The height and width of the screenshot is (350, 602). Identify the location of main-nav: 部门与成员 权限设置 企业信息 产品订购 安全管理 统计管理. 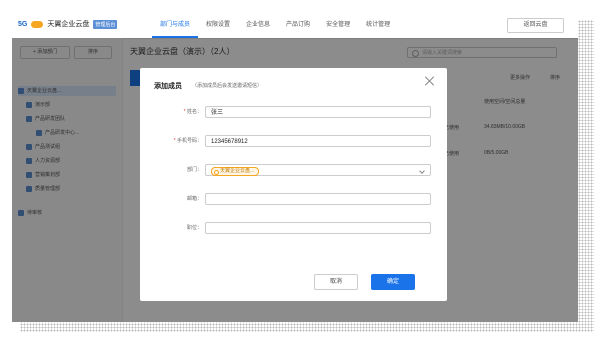
(275, 25).